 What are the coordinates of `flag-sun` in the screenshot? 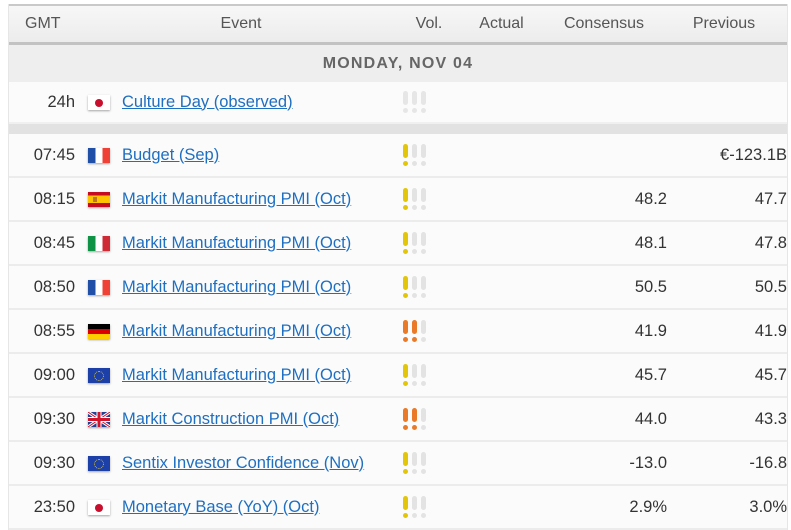 It's located at (99, 102).